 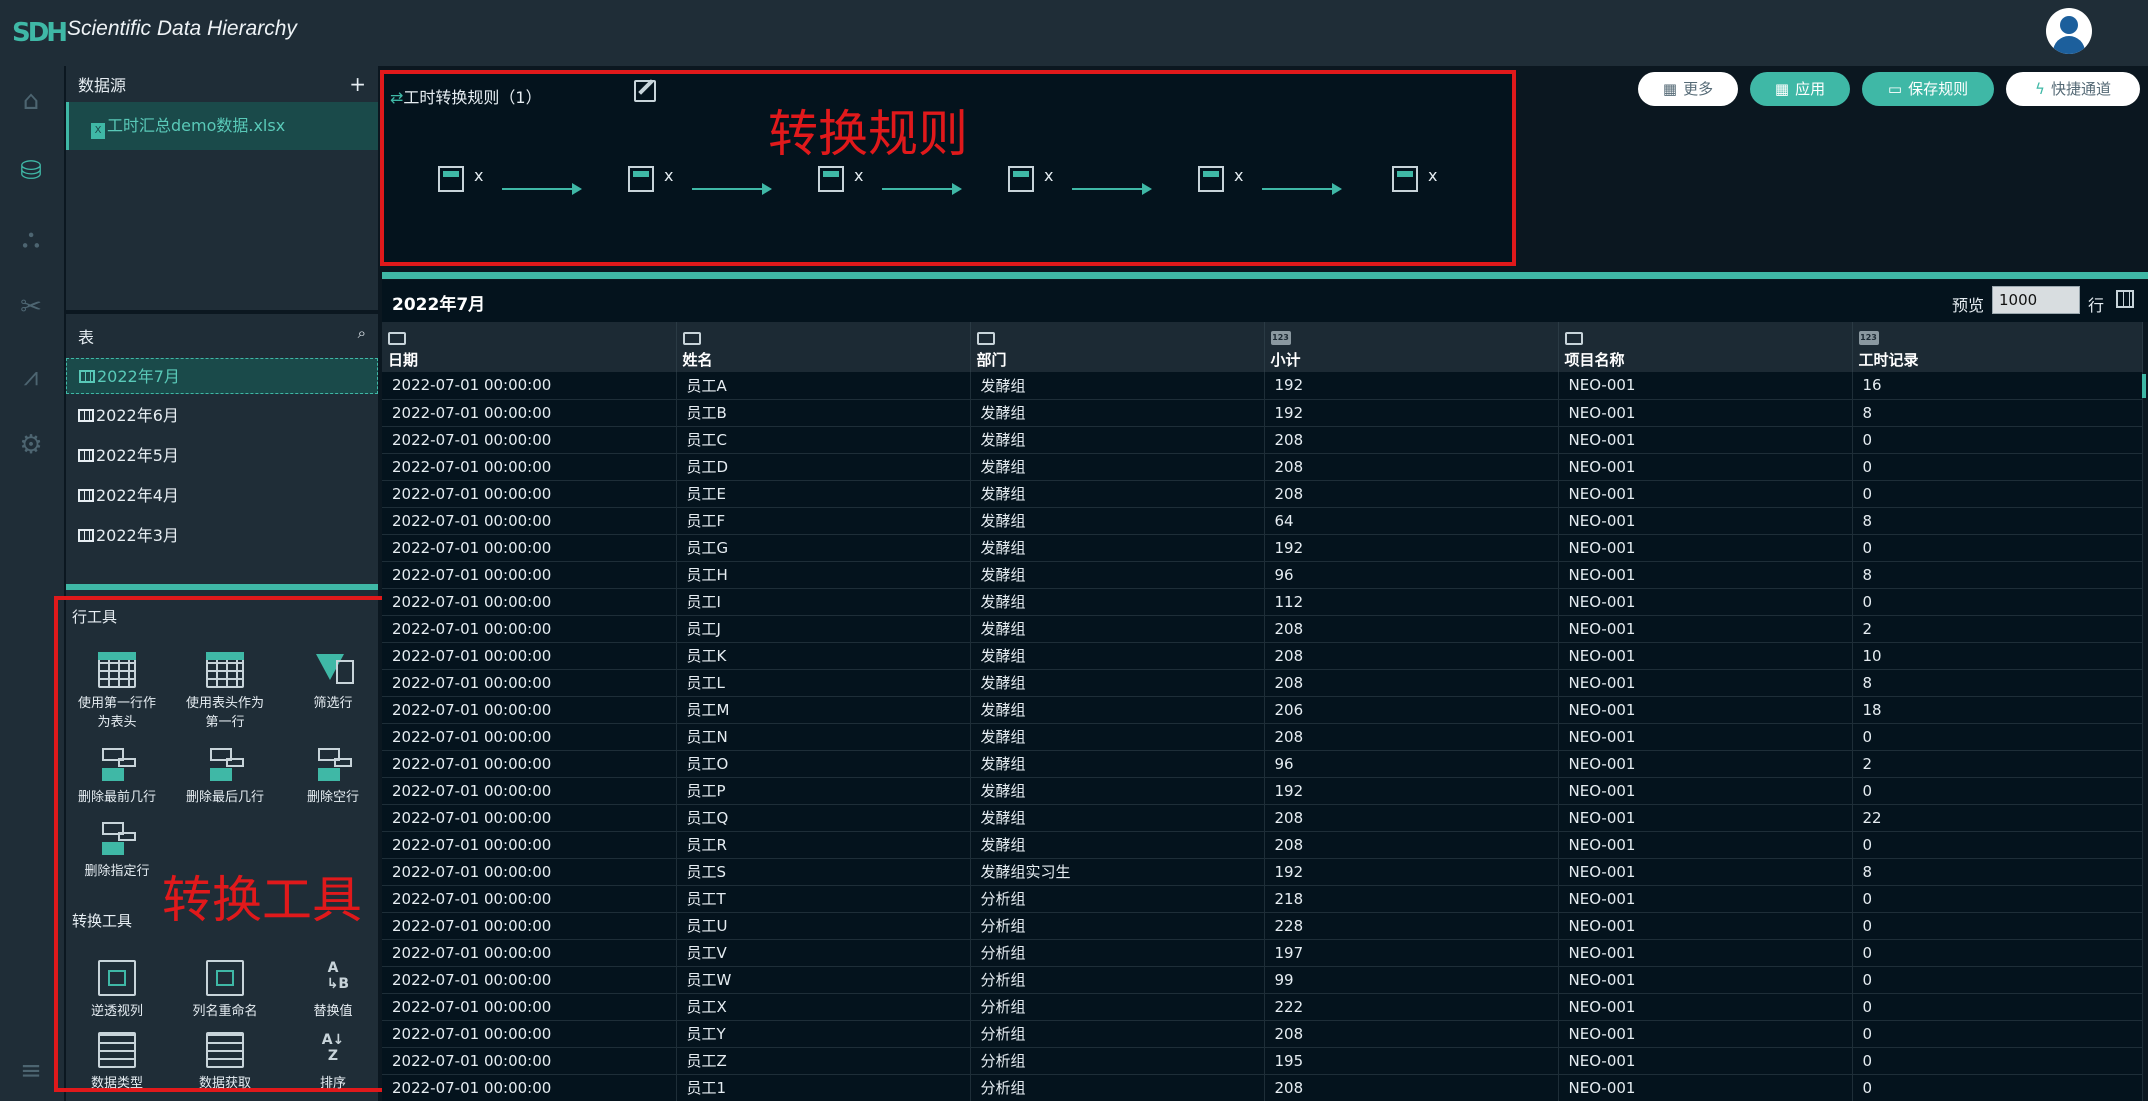 I want to click on table-row: 2022-07-01 00:00:00 员工X 分析组 222 NEO-001 0, so click(x=1262, y=1007).